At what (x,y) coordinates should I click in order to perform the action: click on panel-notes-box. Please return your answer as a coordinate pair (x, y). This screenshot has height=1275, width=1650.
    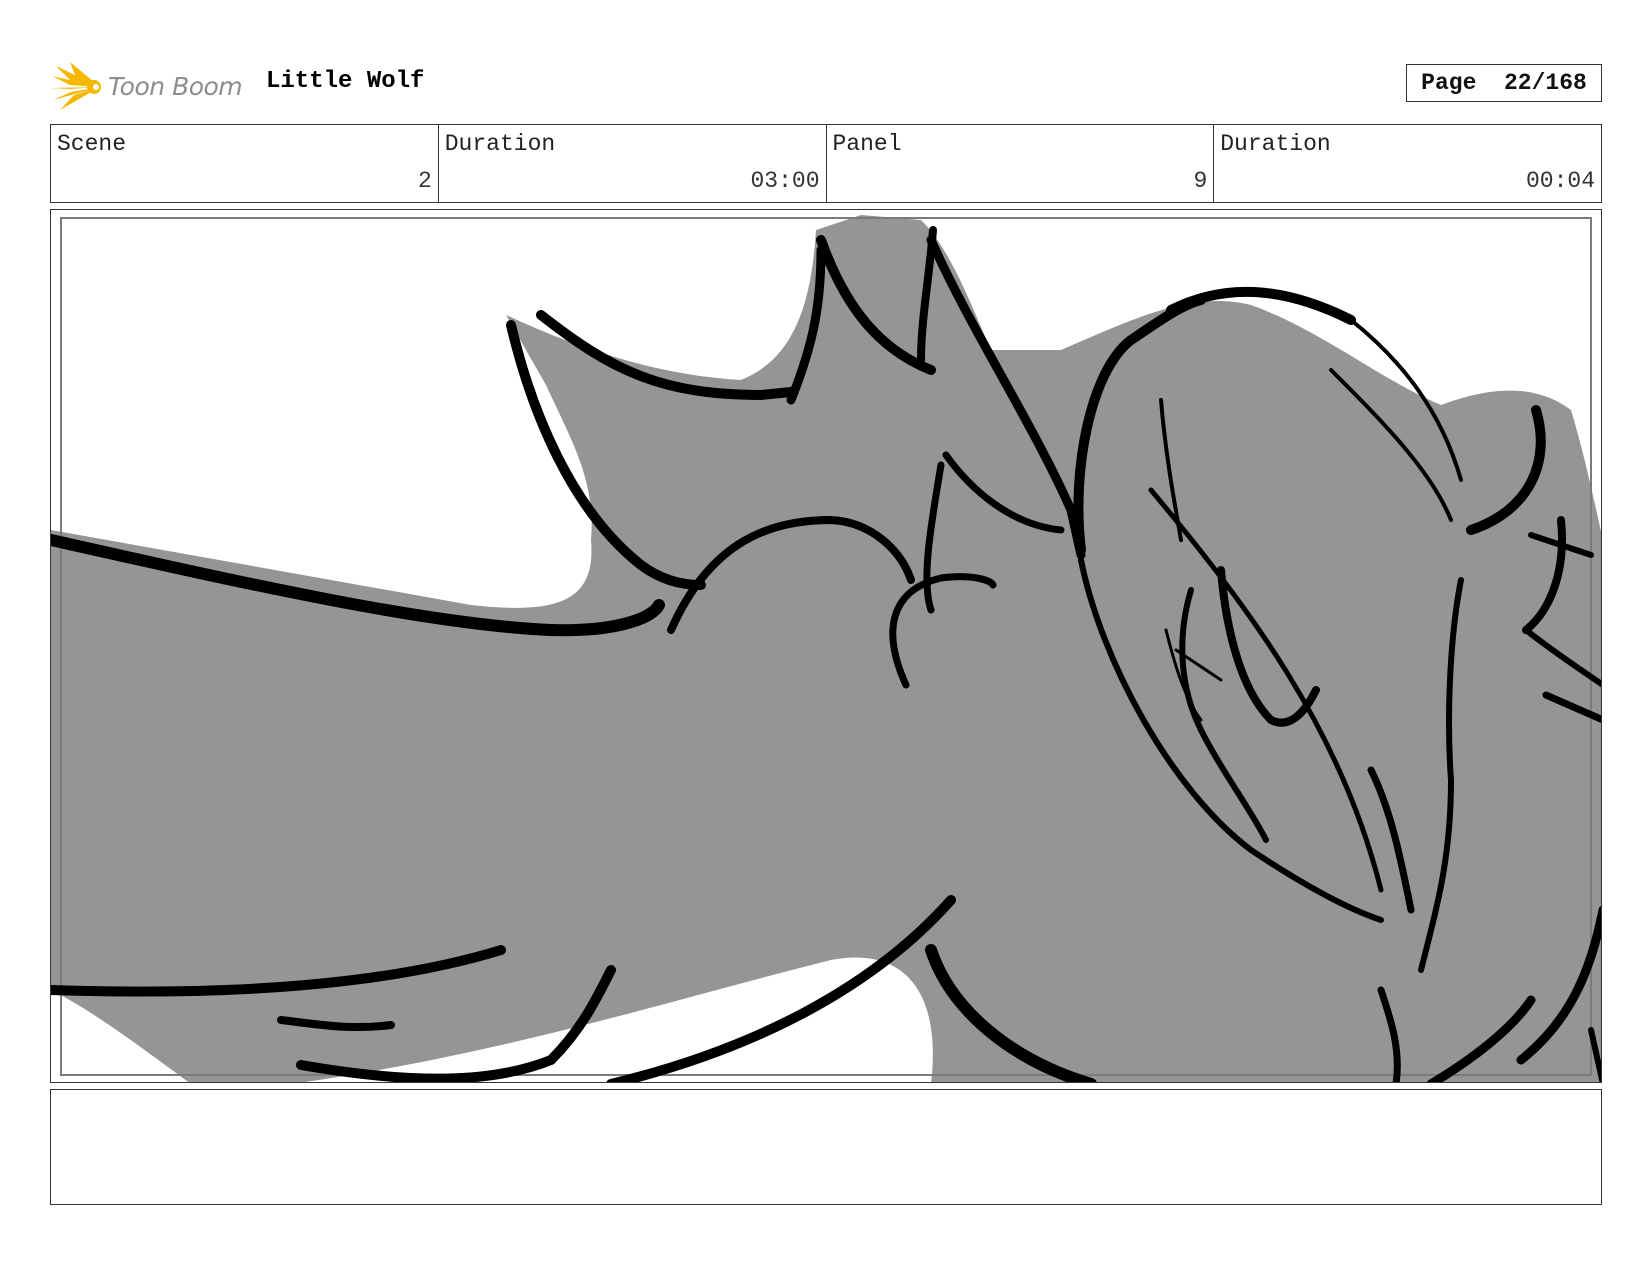
    Looking at the image, I should click on (826, 1147).